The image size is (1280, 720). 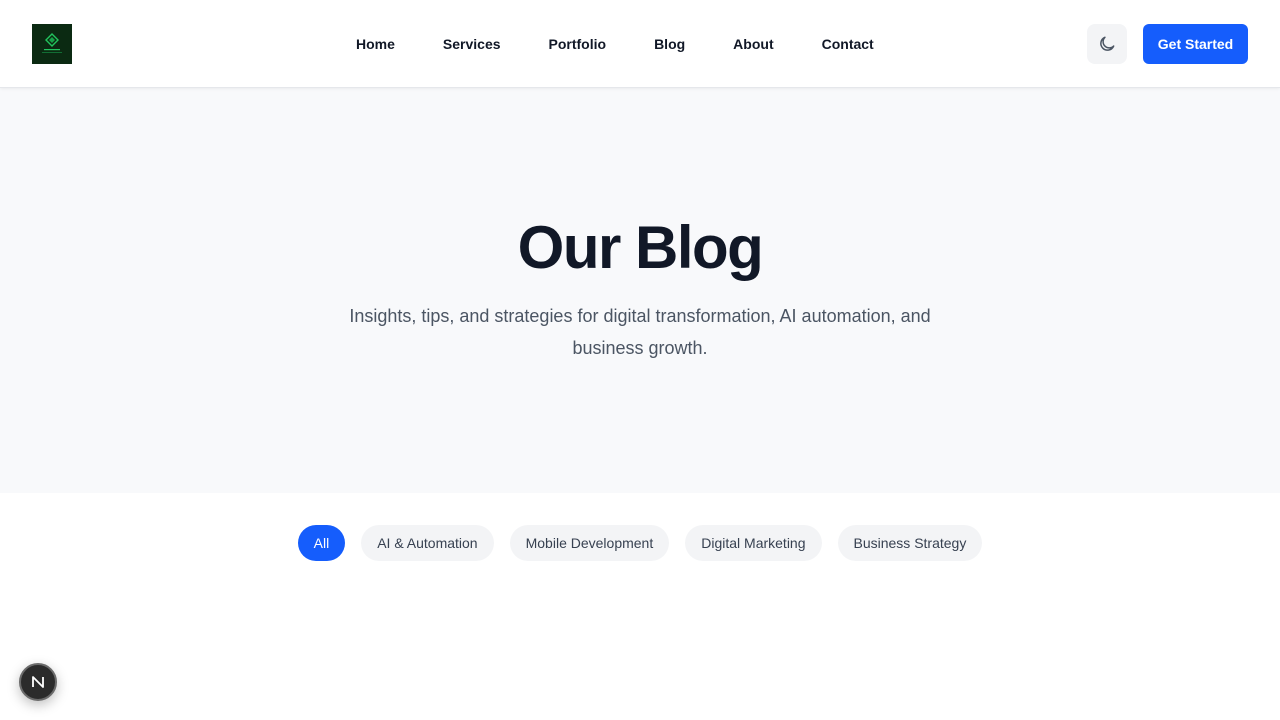 I want to click on filter-digital-marketing: Digital Marketing, so click(x=753, y=543).